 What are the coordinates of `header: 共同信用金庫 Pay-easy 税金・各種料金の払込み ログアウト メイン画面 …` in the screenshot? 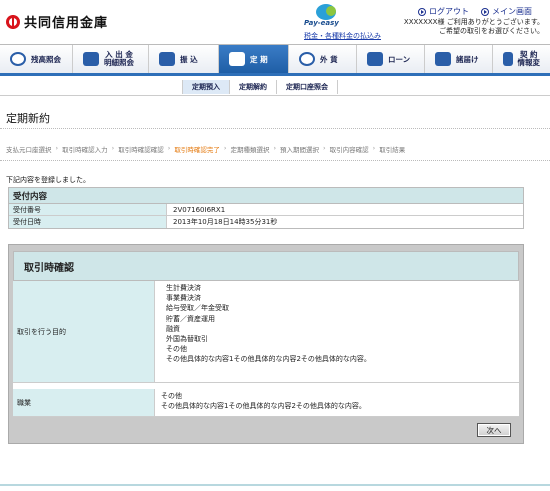 It's located at (275, 21).